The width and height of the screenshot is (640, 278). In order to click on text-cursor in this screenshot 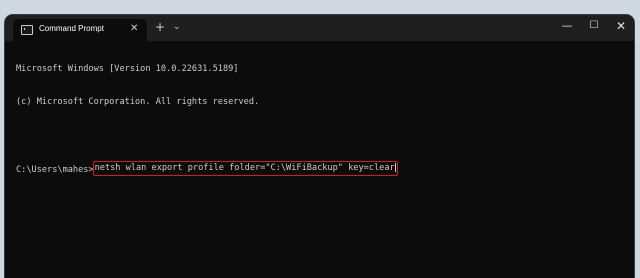, I will do `click(395, 167)`.